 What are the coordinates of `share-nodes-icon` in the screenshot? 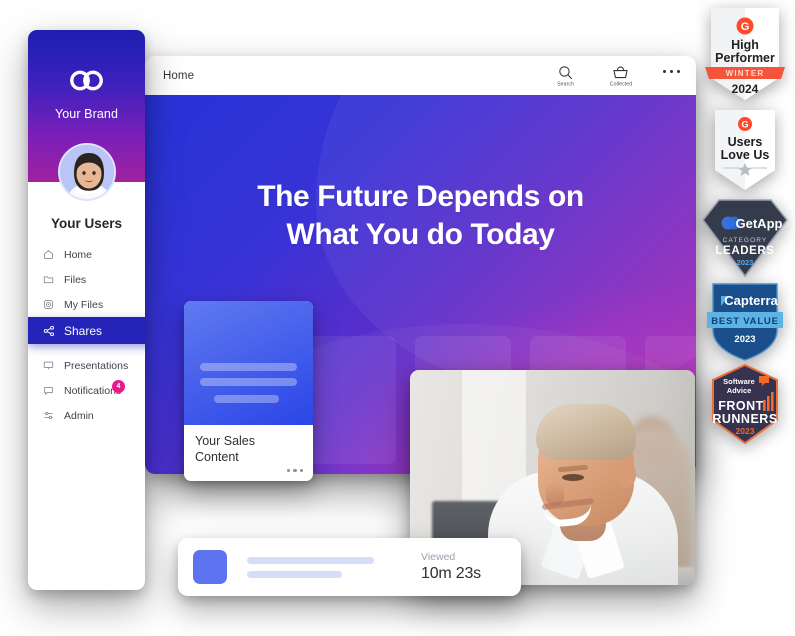 It's located at (48, 331).